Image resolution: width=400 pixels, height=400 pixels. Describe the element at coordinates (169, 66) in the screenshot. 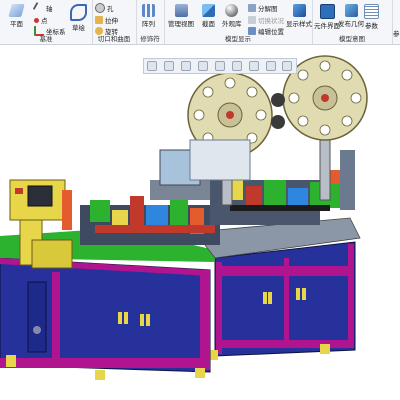

I see `zoom-in-icon` at that location.